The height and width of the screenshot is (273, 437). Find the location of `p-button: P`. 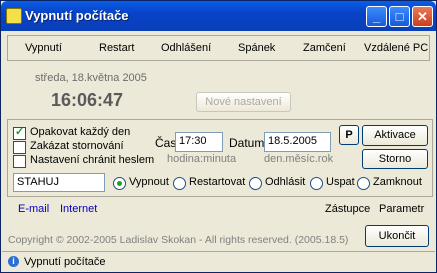

p-button: P is located at coordinates (349, 135).